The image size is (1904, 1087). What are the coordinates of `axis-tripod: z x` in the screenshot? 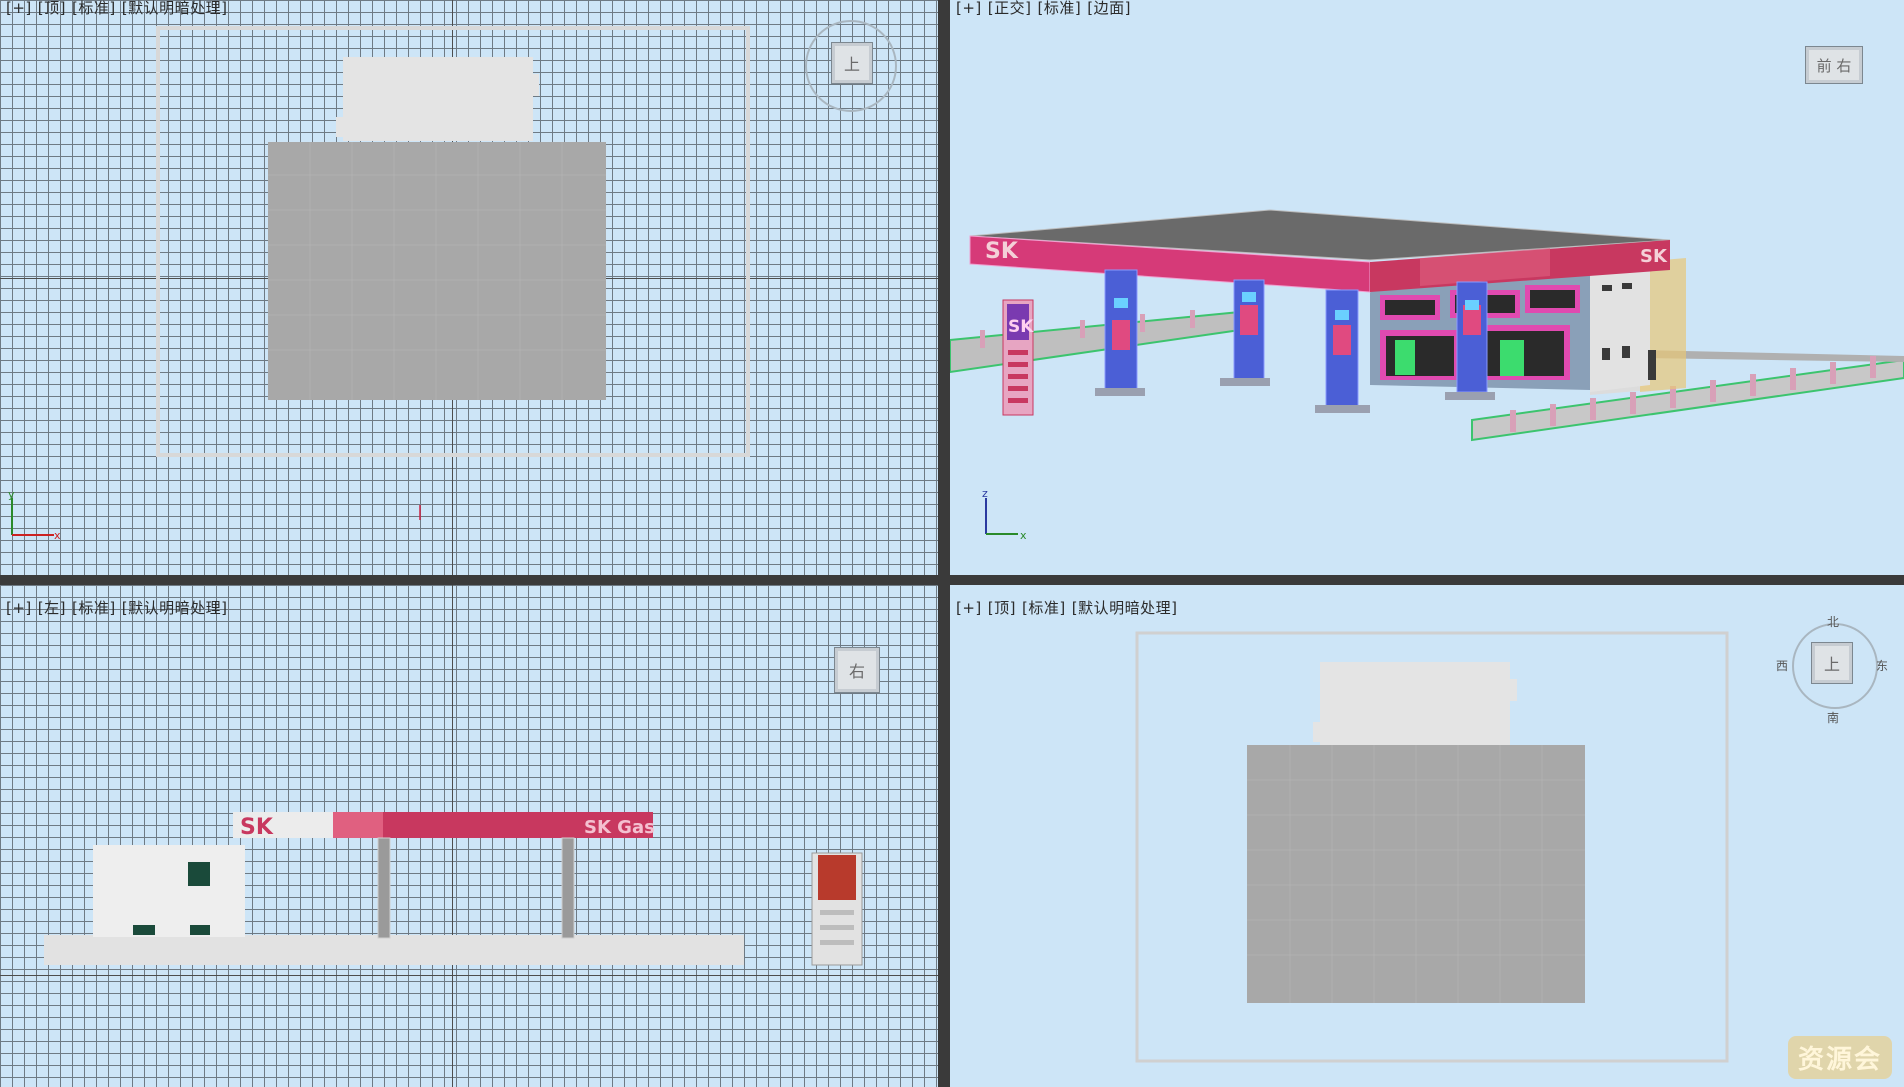 It's located at (1004, 514).